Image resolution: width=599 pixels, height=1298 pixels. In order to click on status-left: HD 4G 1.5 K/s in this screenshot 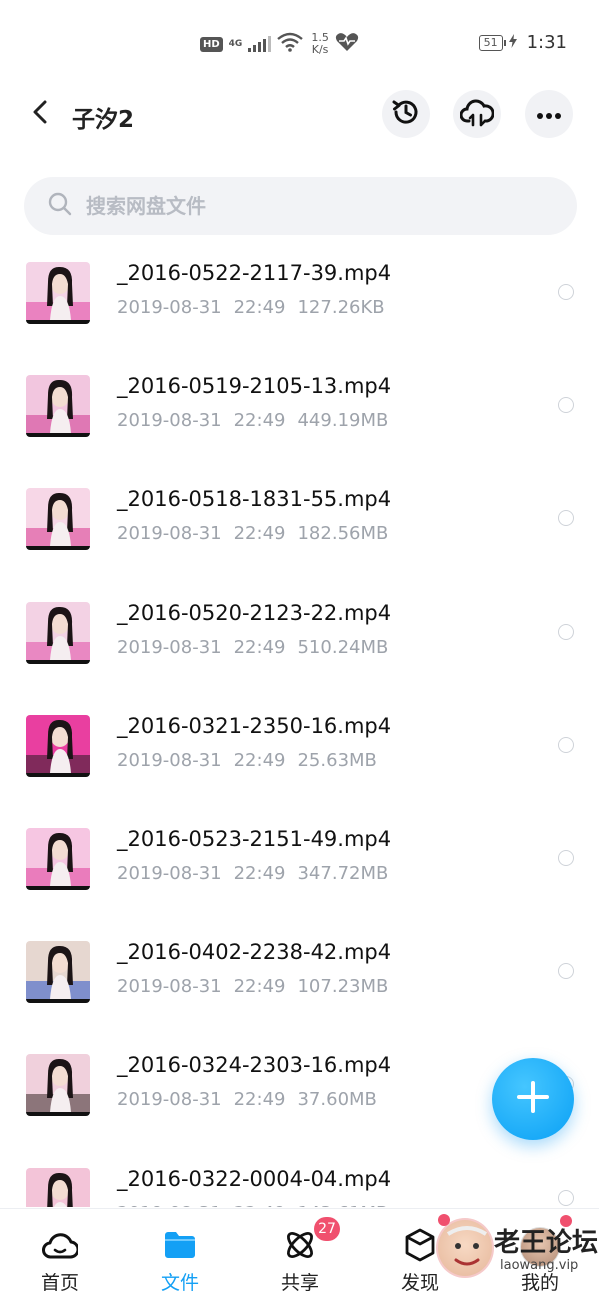, I will do `click(279, 44)`.